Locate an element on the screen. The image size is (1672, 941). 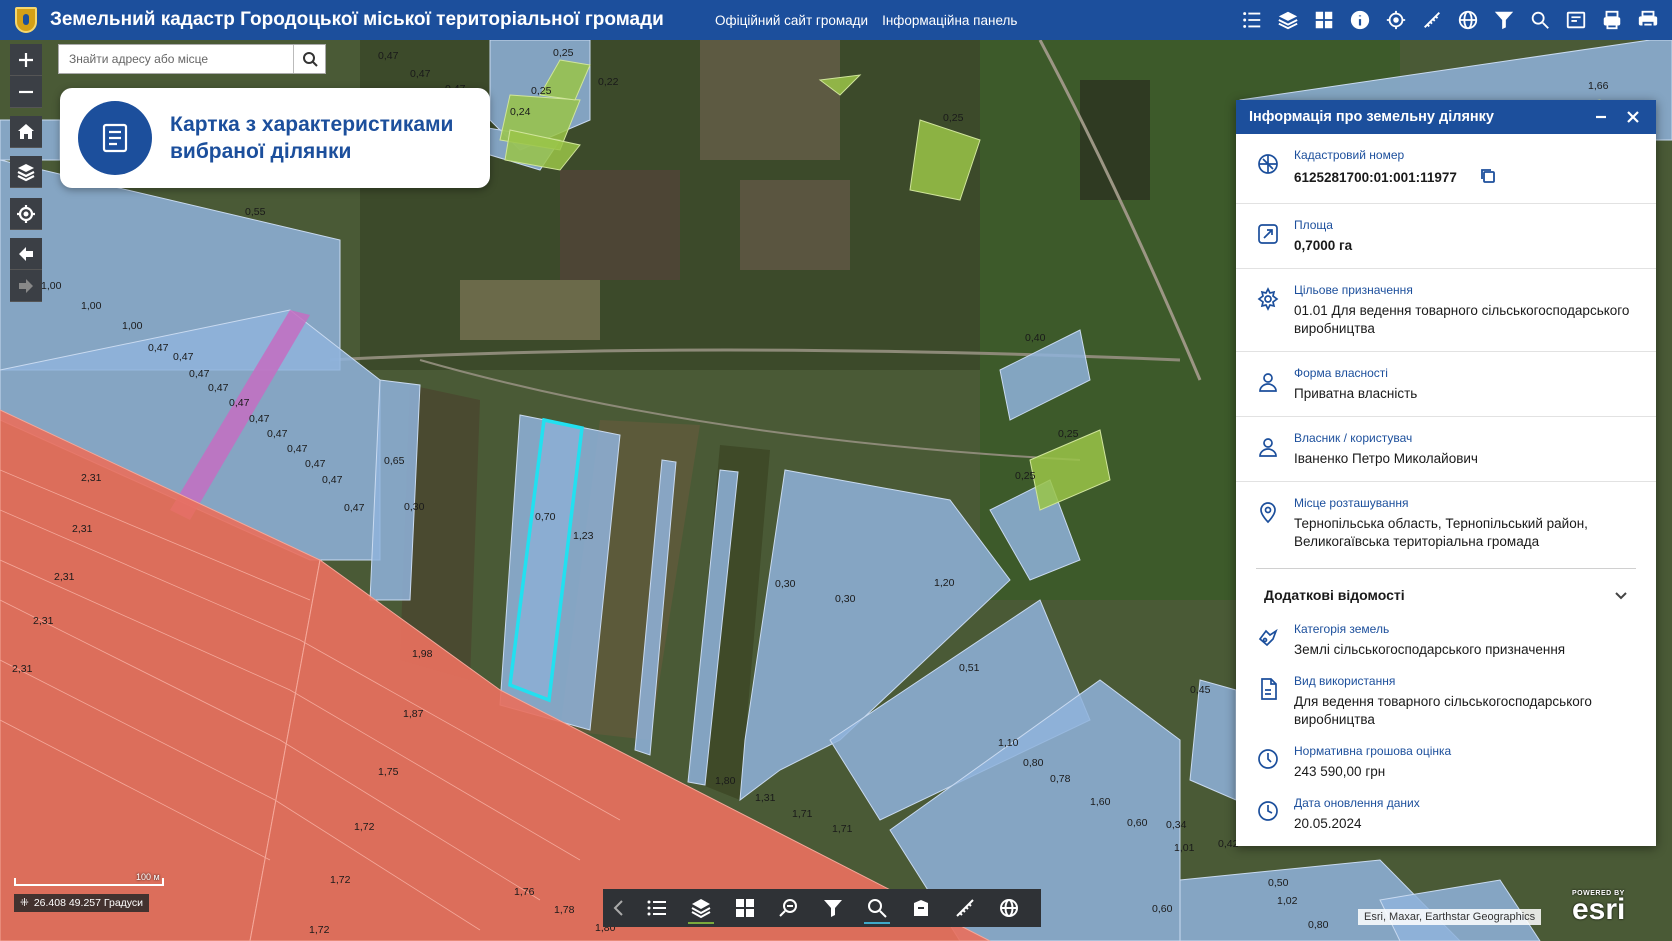
document-icon is located at coordinates (115, 138).